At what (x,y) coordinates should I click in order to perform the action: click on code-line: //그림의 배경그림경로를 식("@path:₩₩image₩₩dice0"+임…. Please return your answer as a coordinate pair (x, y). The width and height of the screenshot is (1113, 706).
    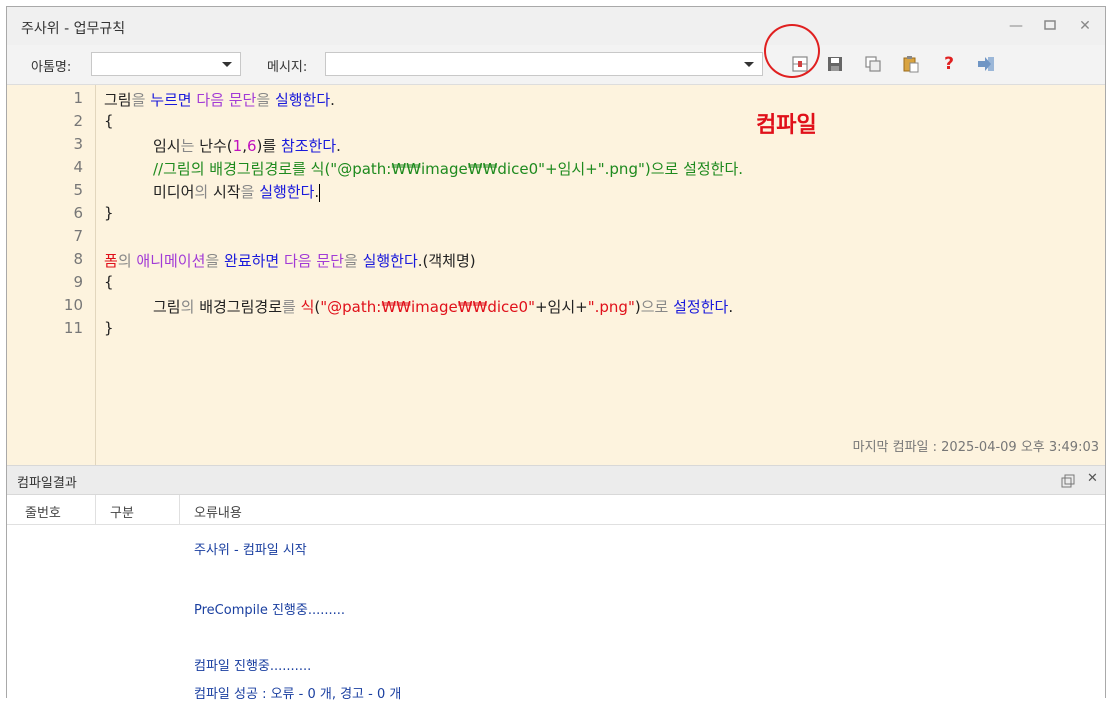
    Looking at the image, I should click on (448, 169).